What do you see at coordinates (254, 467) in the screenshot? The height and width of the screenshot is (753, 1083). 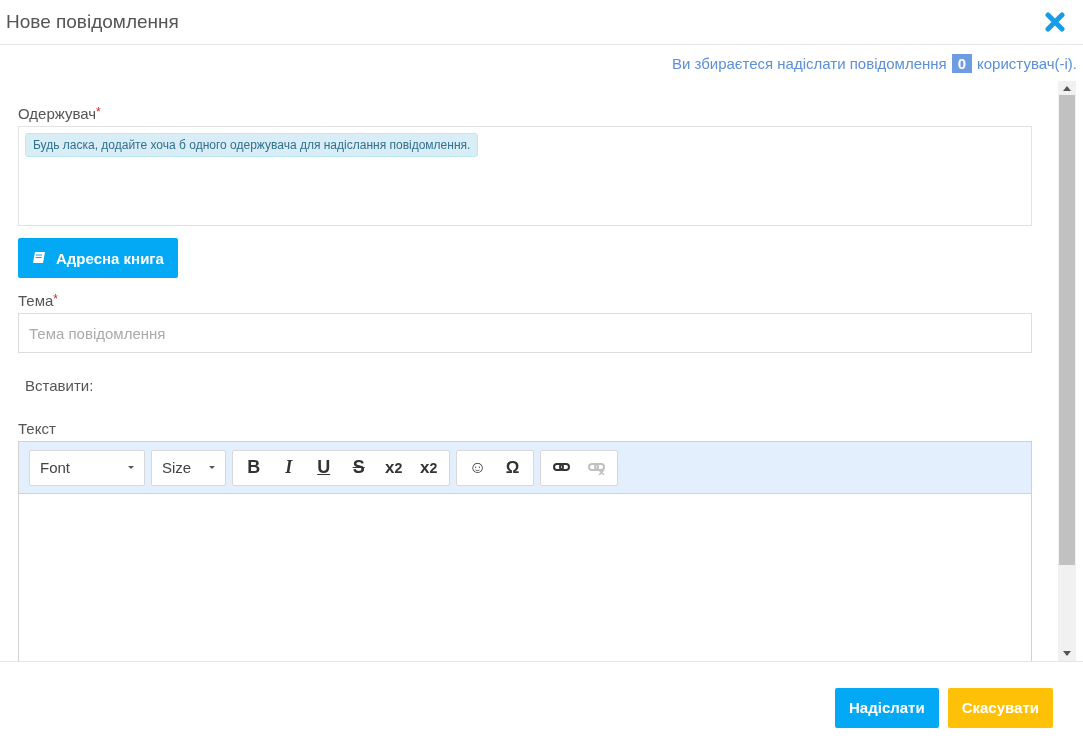 I see `toolbar-button: B` at bounding box center [254, 467].